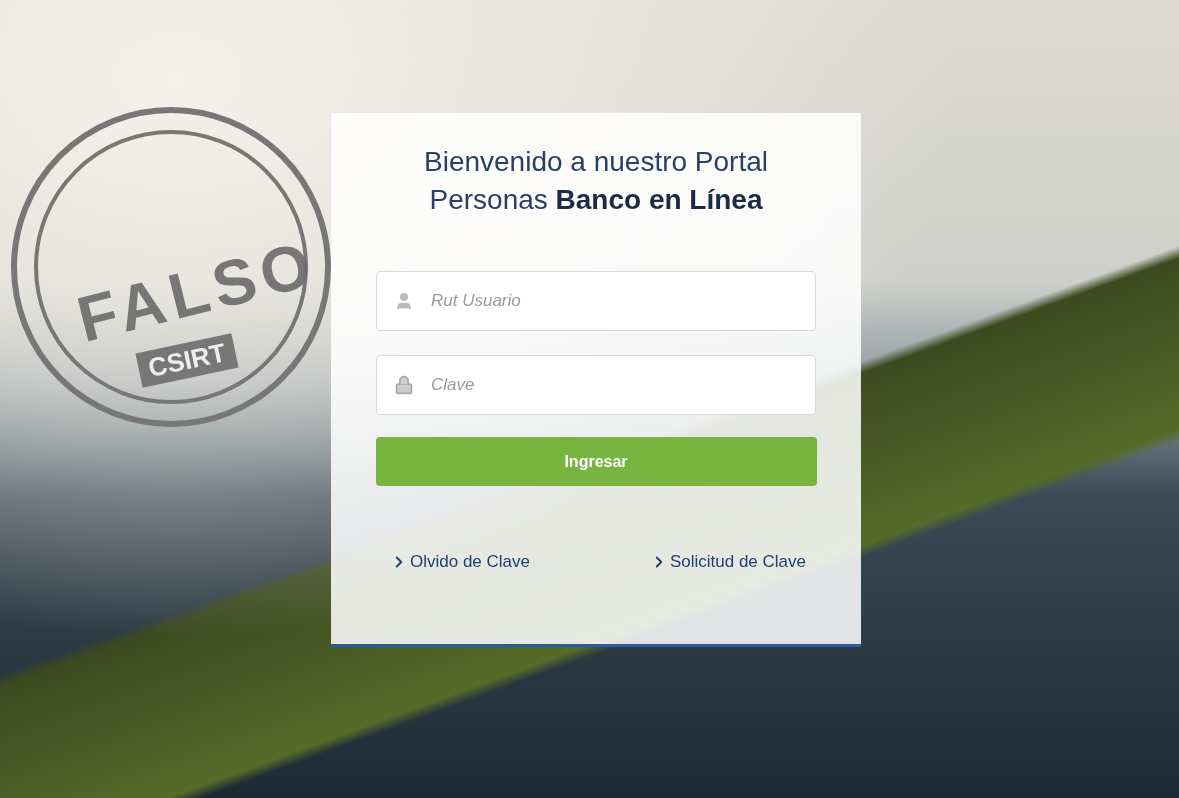 The height and width of the screenshot is (798, 1179). I want to click on text-link: Olvido de Clave, so click(460, 562).